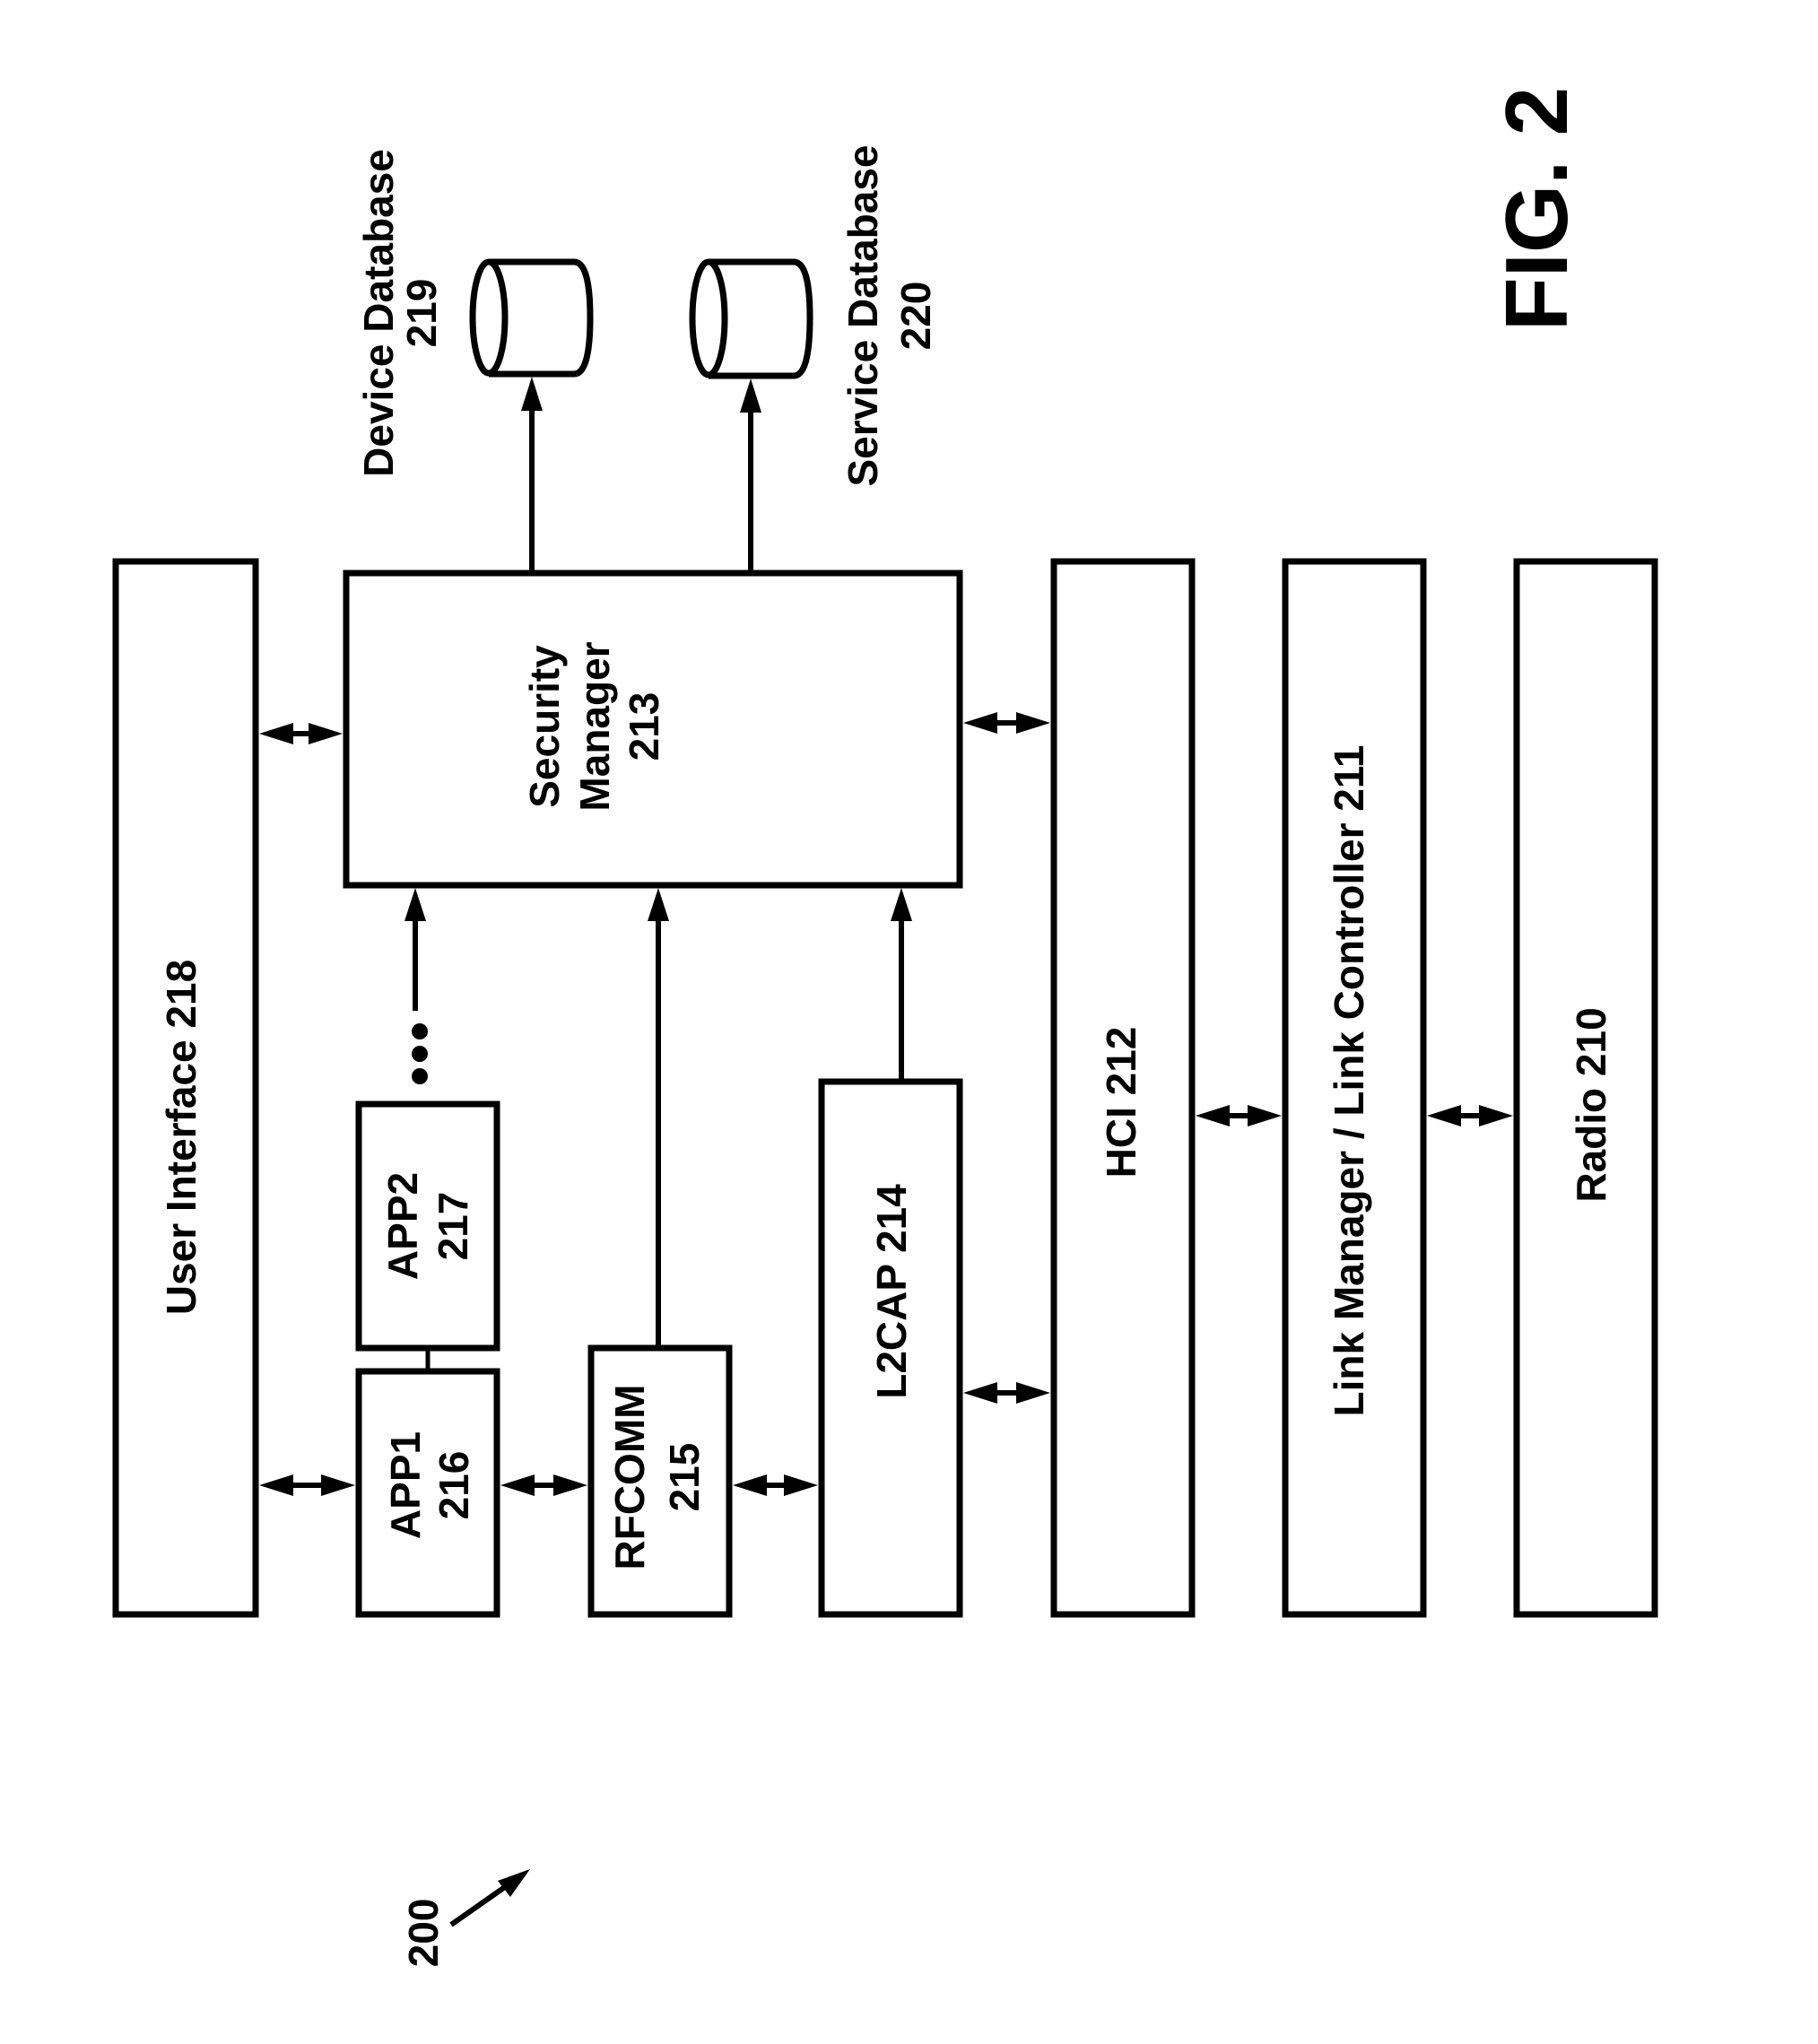 The height and width of the screenshot is (2044, 1818). Describe the element at coordinates (1007, 1393) in the screenshot. I see `arrow-l2cap-hci` at that location.